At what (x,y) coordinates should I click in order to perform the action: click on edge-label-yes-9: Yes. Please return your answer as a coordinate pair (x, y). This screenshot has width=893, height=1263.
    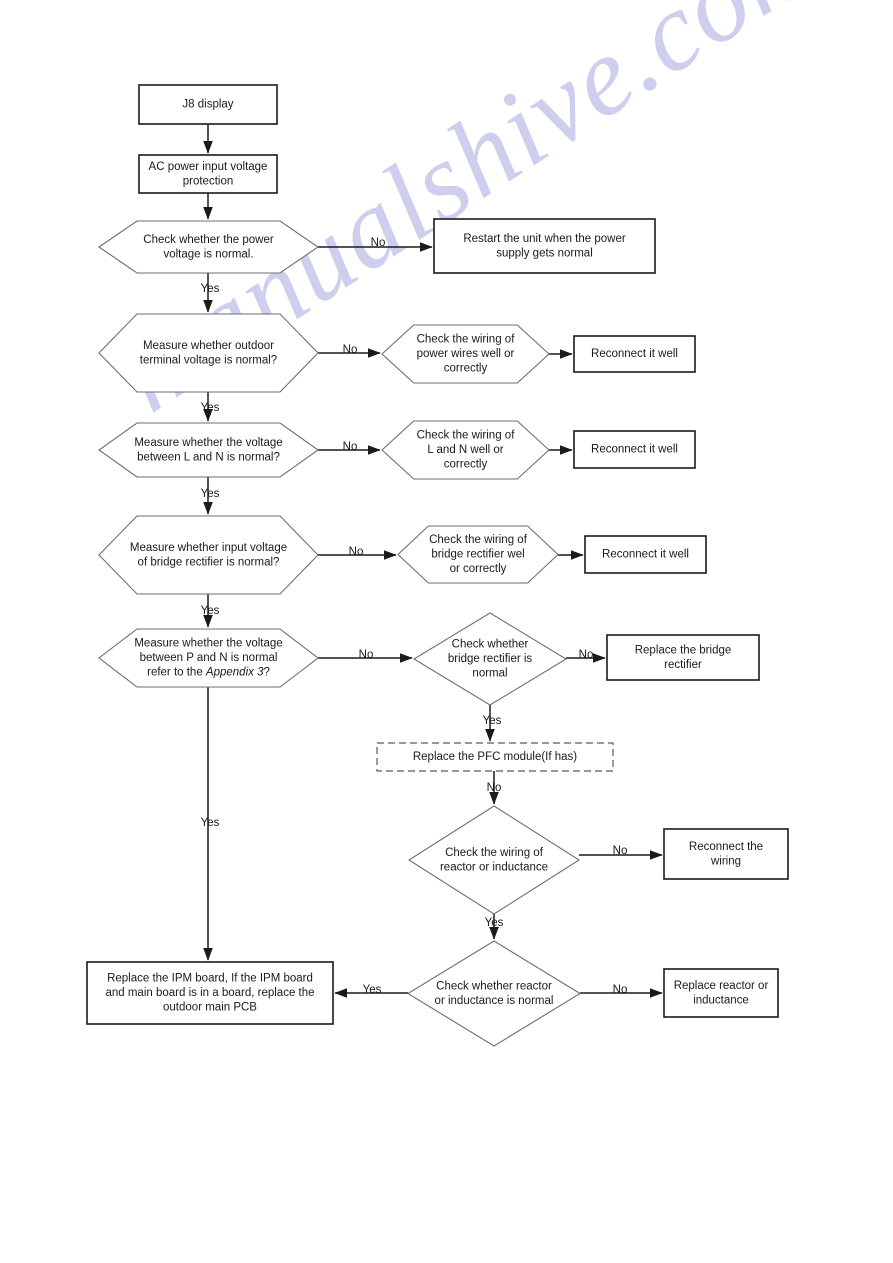
    Looking at the image, I should click on (210, 494).